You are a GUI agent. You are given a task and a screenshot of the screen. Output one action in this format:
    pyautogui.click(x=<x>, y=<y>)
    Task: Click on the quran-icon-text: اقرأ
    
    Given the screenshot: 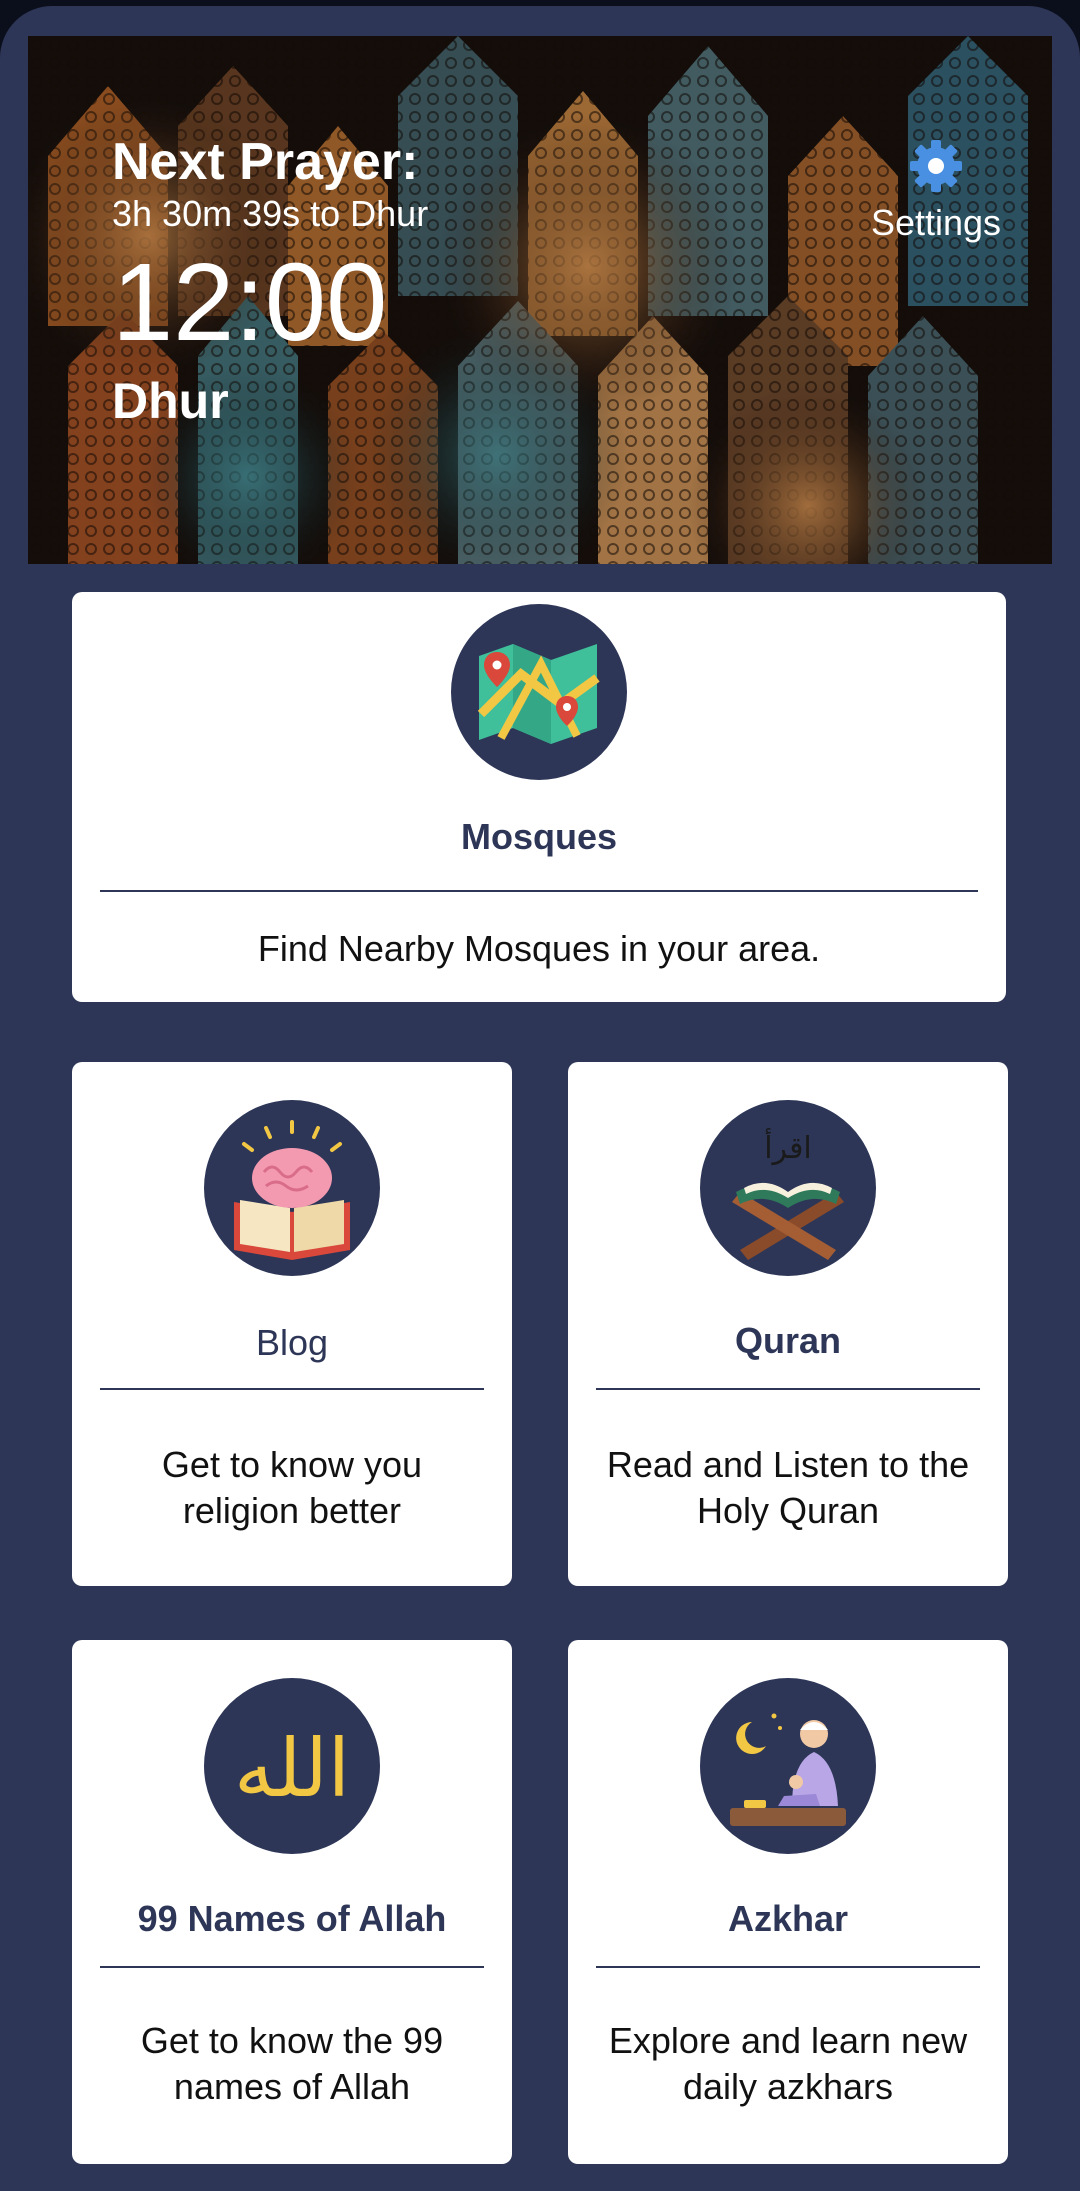 What is the action you would take?
    pyautogui.click(x=788, y=1146)
    